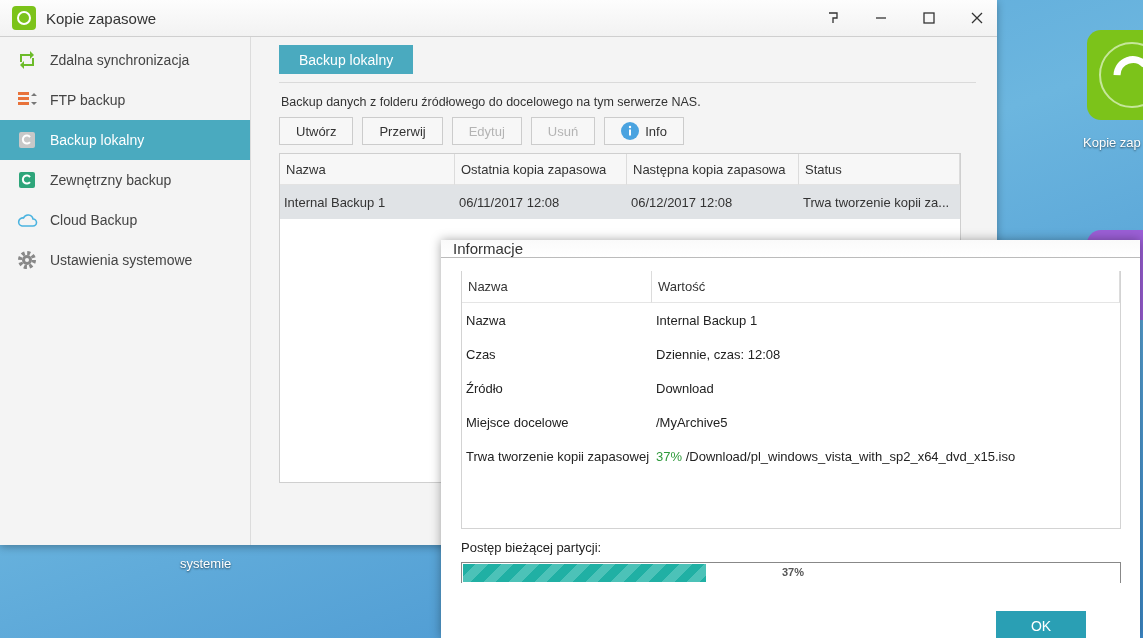 Image resolution: width=1143 pixels, height=638 pixels. Describe the element at coordinates (486, 320) in the screenshot. I see `table-cell-text: Nazwa` at that location.